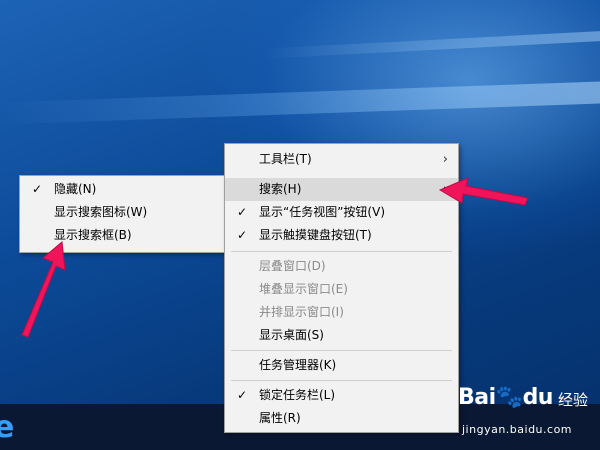  I want to click on menu-item-task-manager: 任务管理器(K), so click(341, 365).